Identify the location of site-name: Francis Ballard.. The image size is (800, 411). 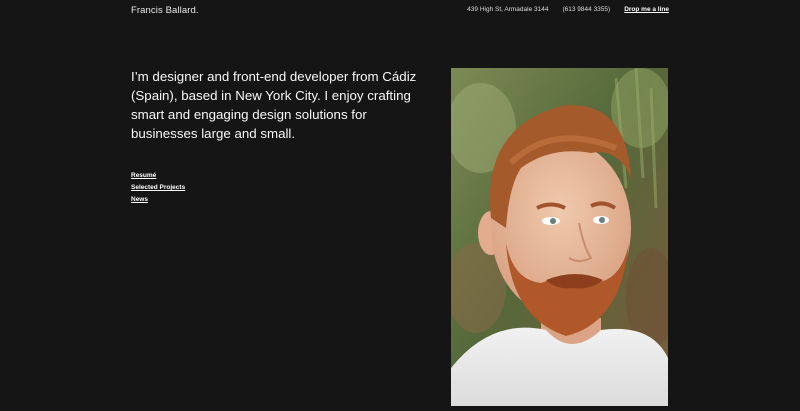
(165, 10).